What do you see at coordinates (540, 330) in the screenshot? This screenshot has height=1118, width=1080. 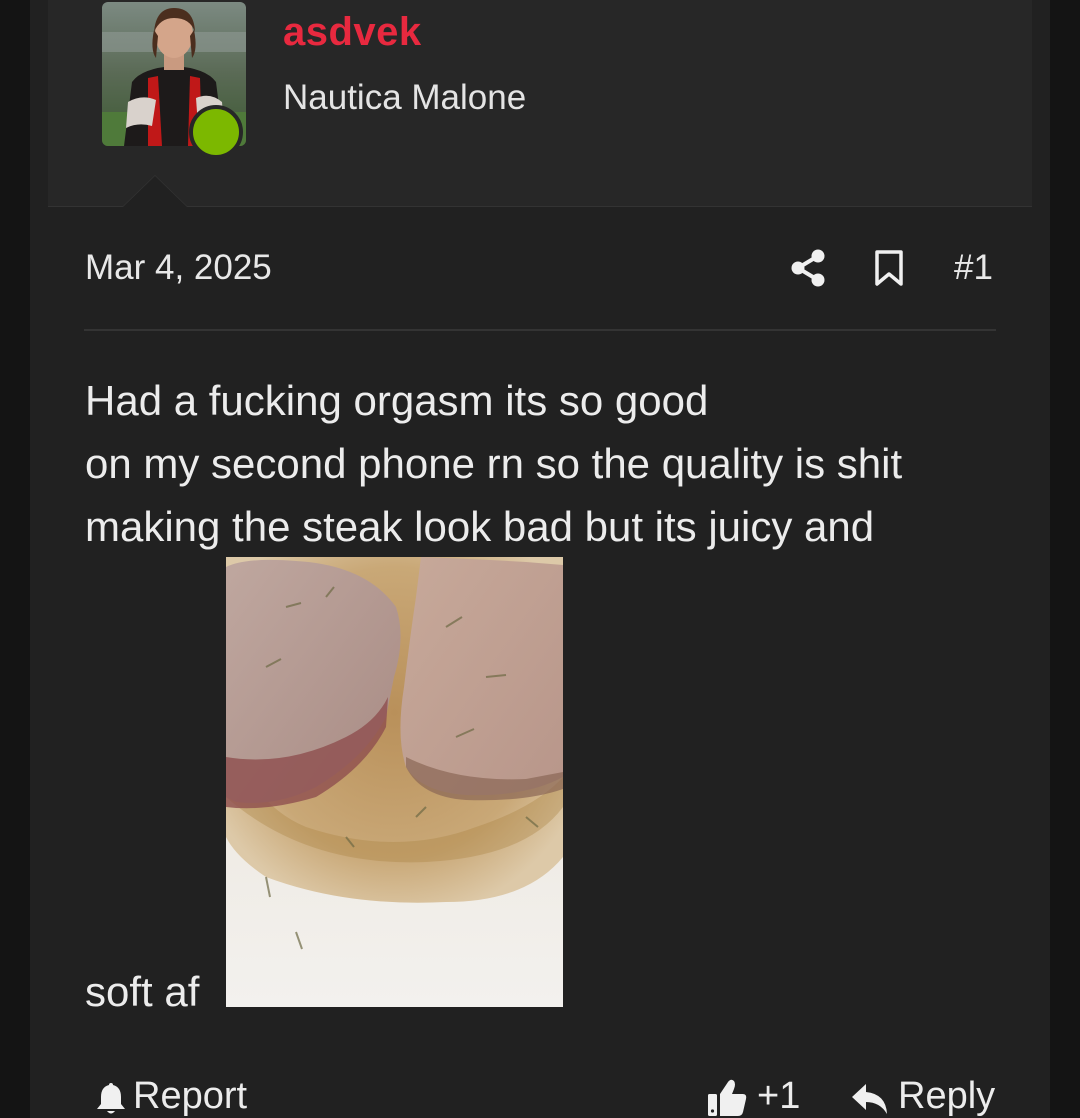 I see `post-header-divider` at bounding box center [540, 330].